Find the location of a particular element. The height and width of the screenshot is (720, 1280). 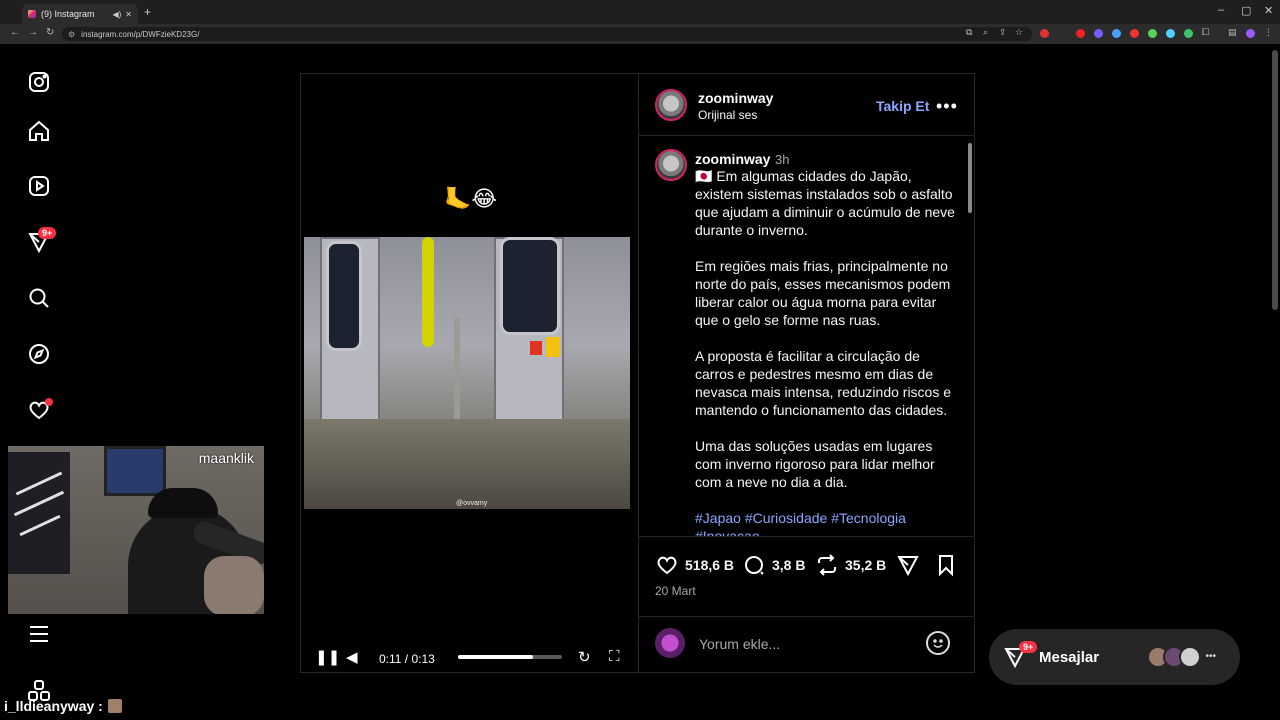

zoom-icon: ⌕ is located at coordinates (985, 32).